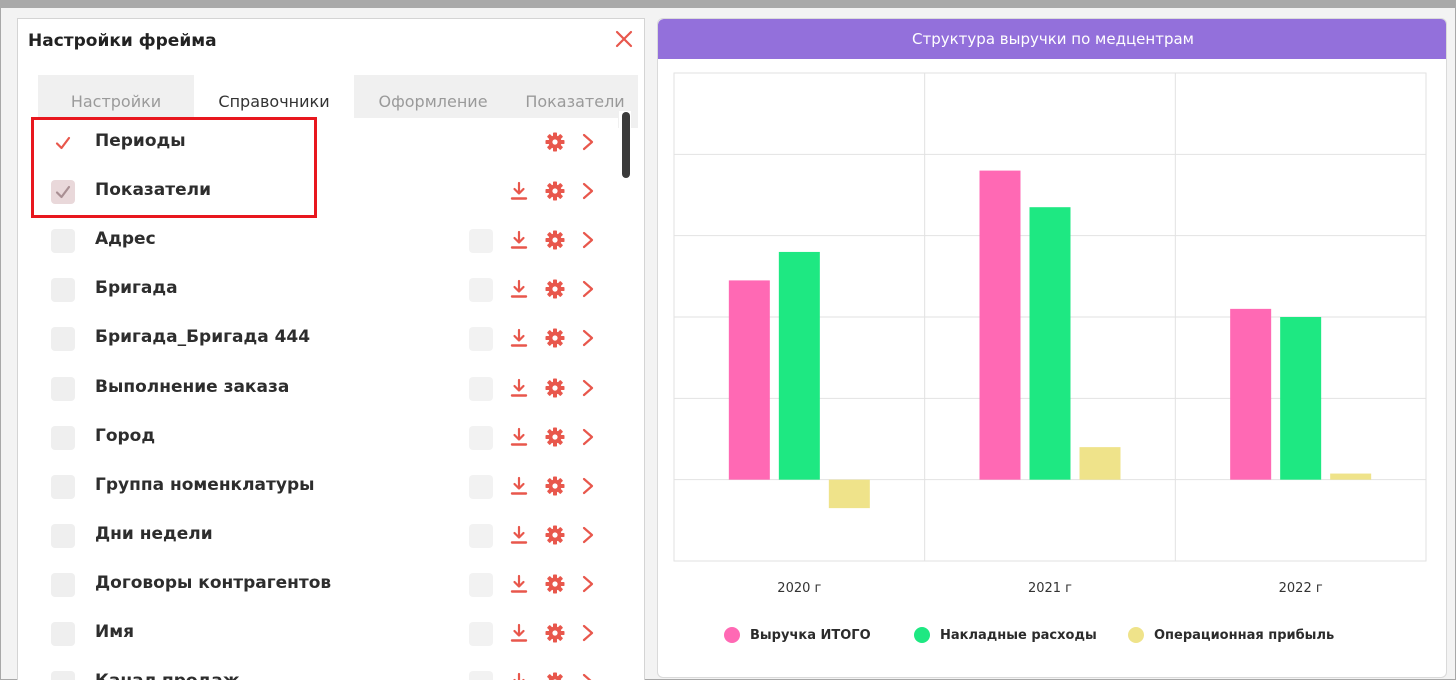  What do you see at coordinates (122, 41) in the screenshot?
I see `panel-title: Настройки фрейма` at bounding box center [122, 41].